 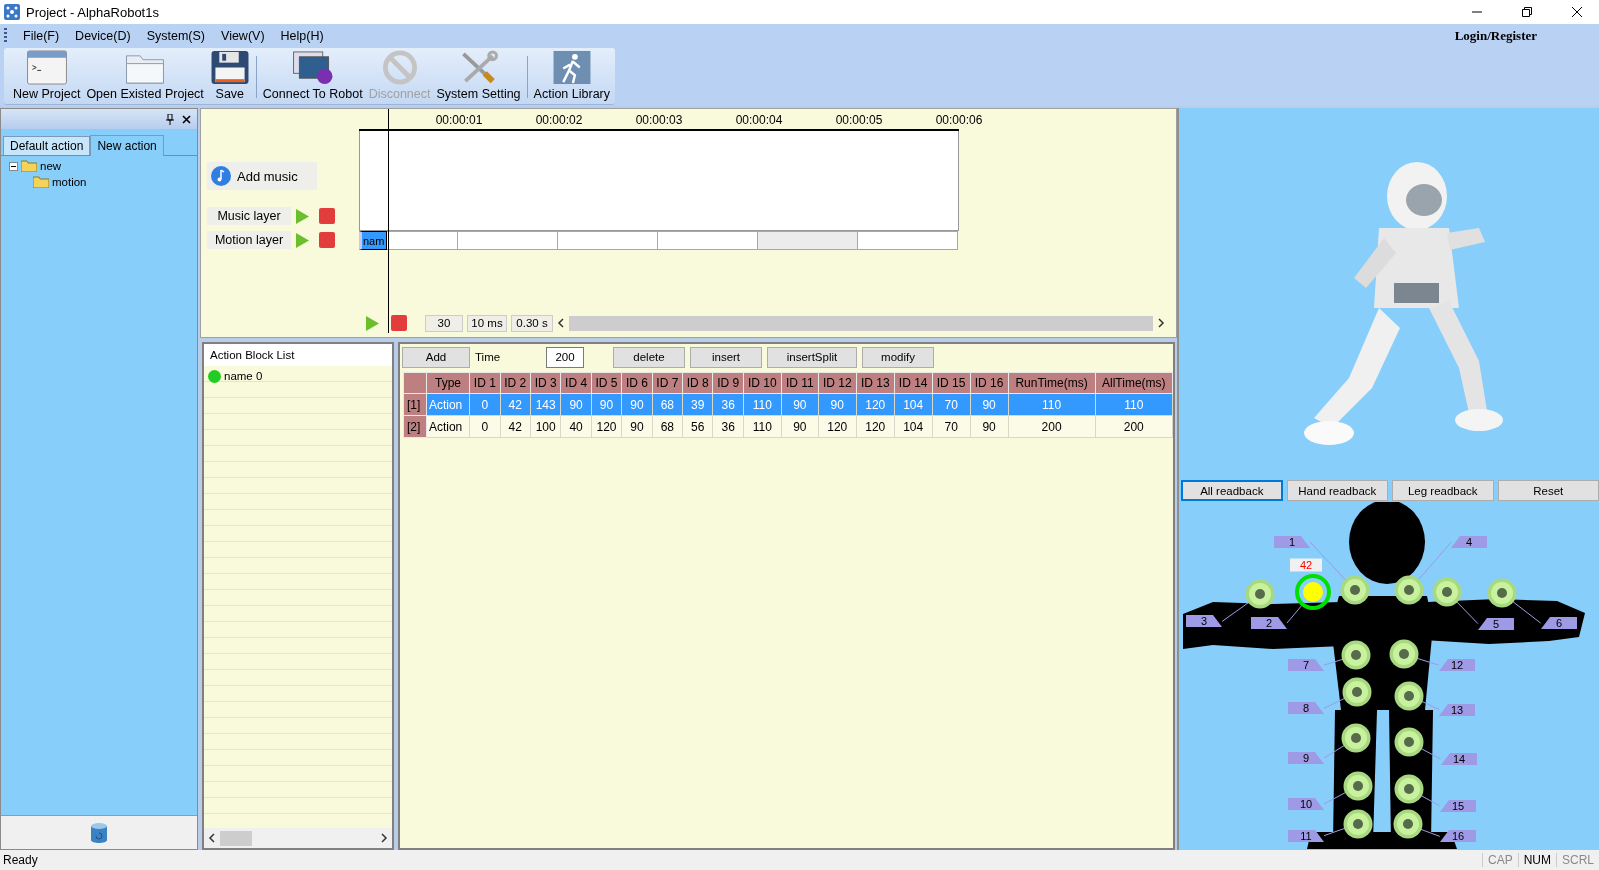 What do you see at coordinates (1052, 383) in the screenshot?
I see `column-header: RunTime(ms)` at bounding box center [1052, 383].